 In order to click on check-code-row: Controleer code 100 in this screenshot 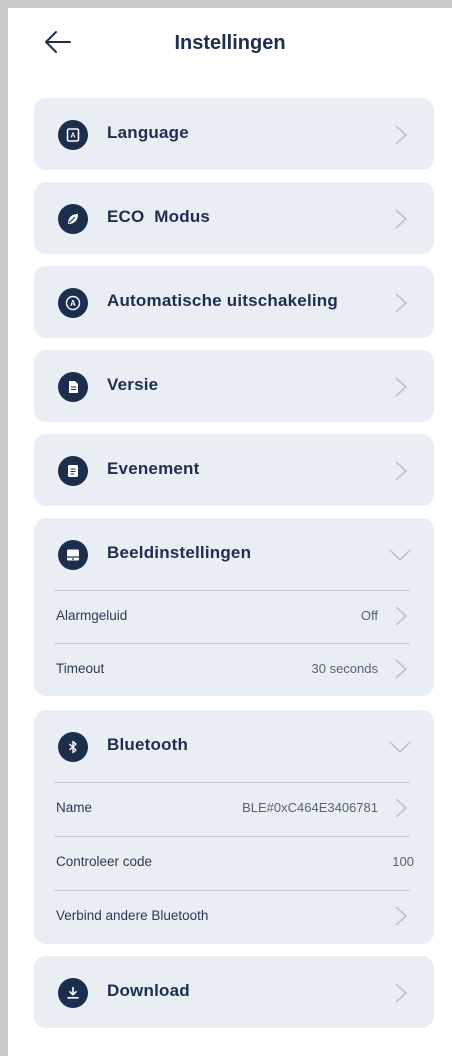, I will do `click(234, 862)`.